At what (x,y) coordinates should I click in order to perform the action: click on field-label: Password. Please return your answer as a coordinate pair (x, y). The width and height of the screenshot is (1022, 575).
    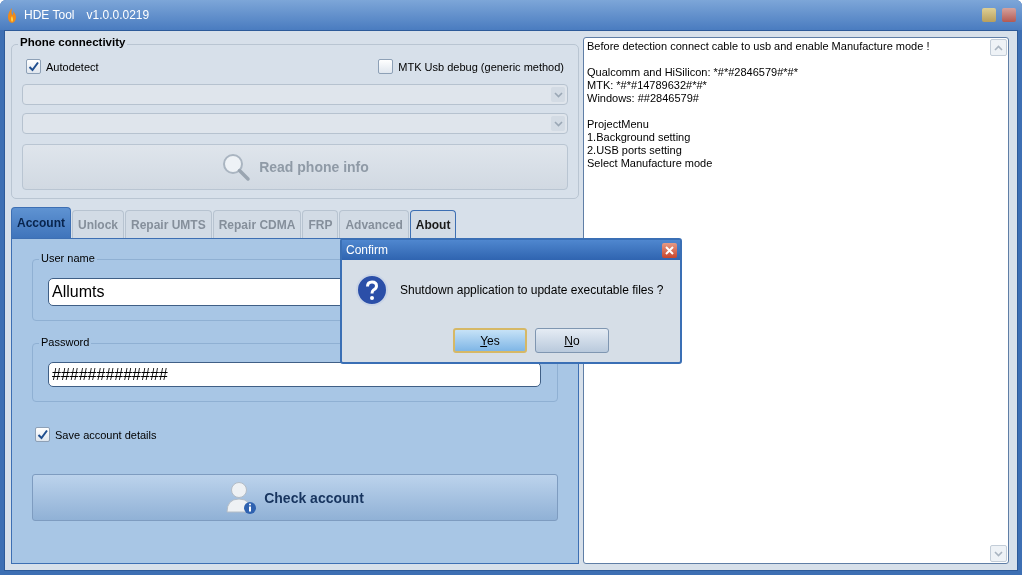
    Looking at the image, I should click on (65, 342).